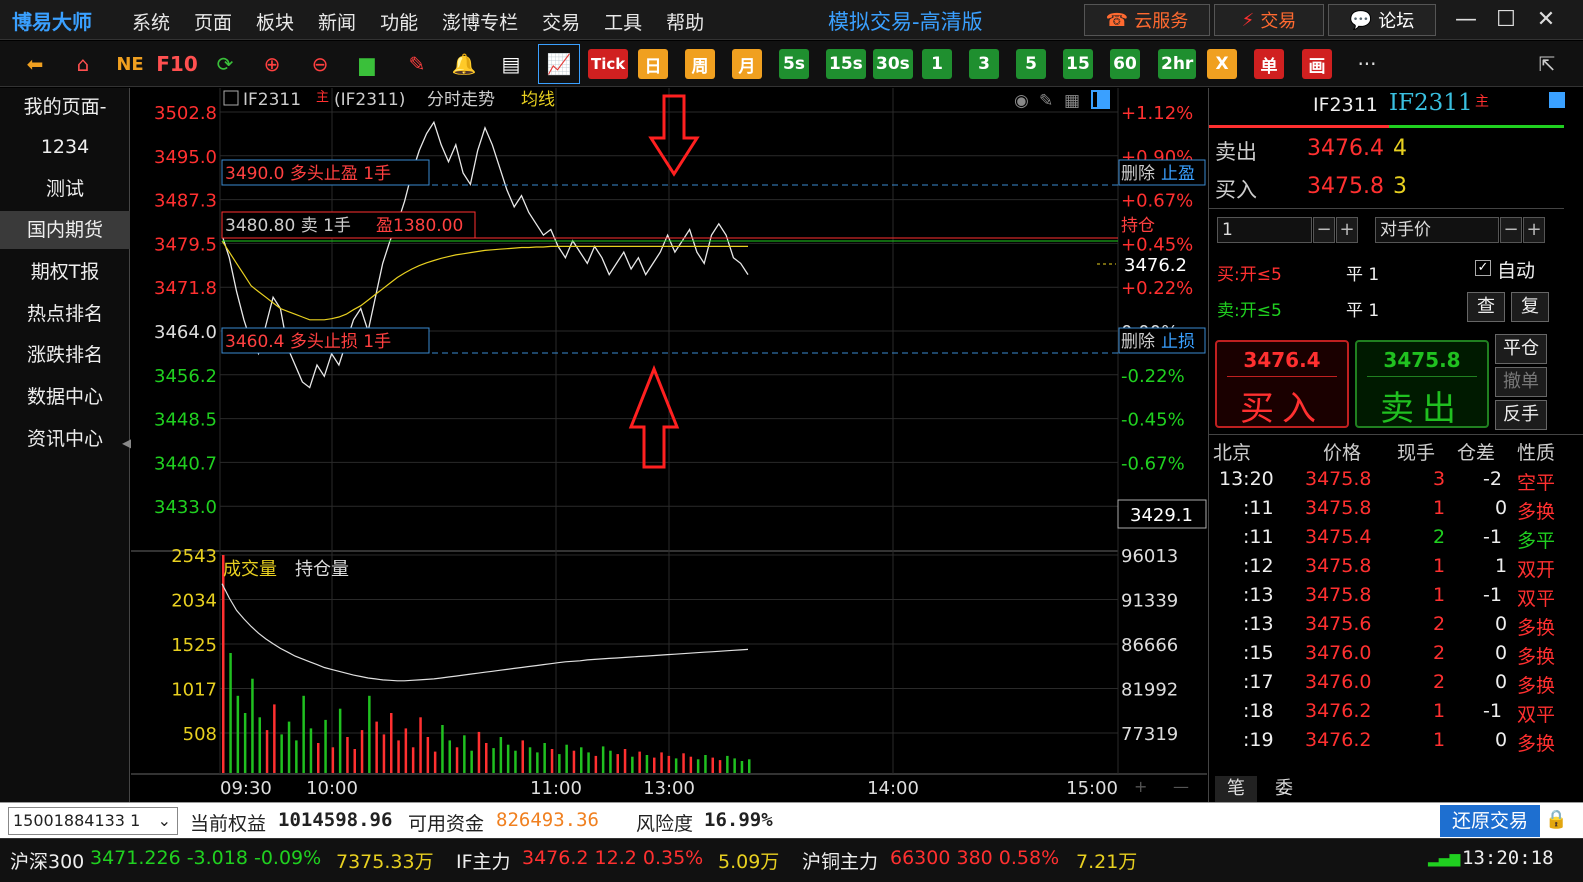 Image resolution: width=1583 pixels, height=882 pixels. Describe the element at coordinates (1490, 821) in the screenshot. I see `restore-trade-button: 还原交易` at that location.